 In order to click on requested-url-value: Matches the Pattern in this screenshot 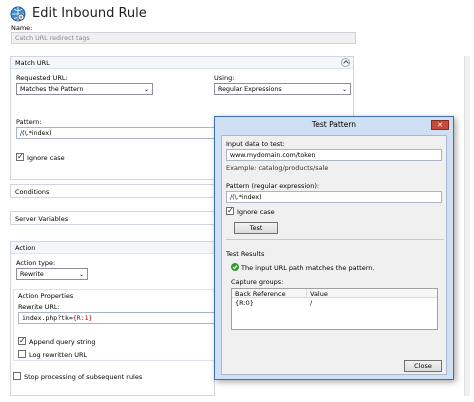, I will do `click(52, 89)`.